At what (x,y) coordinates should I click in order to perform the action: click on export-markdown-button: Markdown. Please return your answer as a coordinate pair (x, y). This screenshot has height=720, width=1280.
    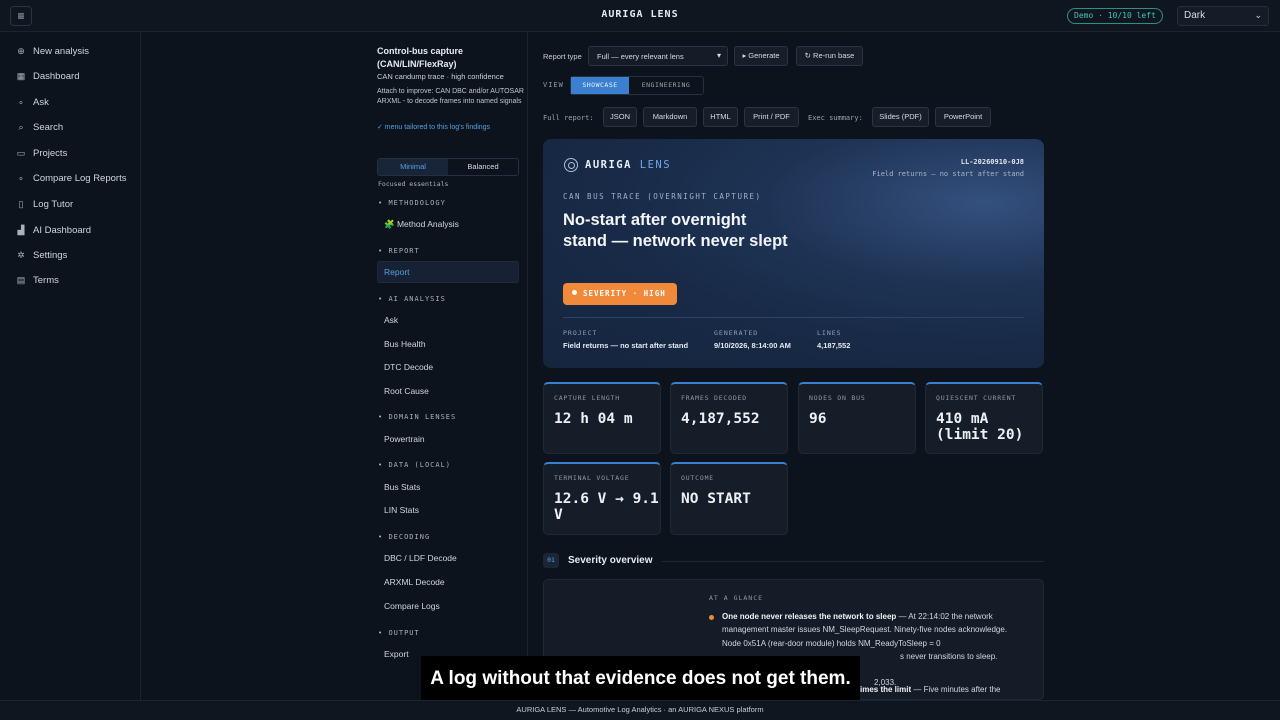
    Looking at the image, I should click on (670, 117).